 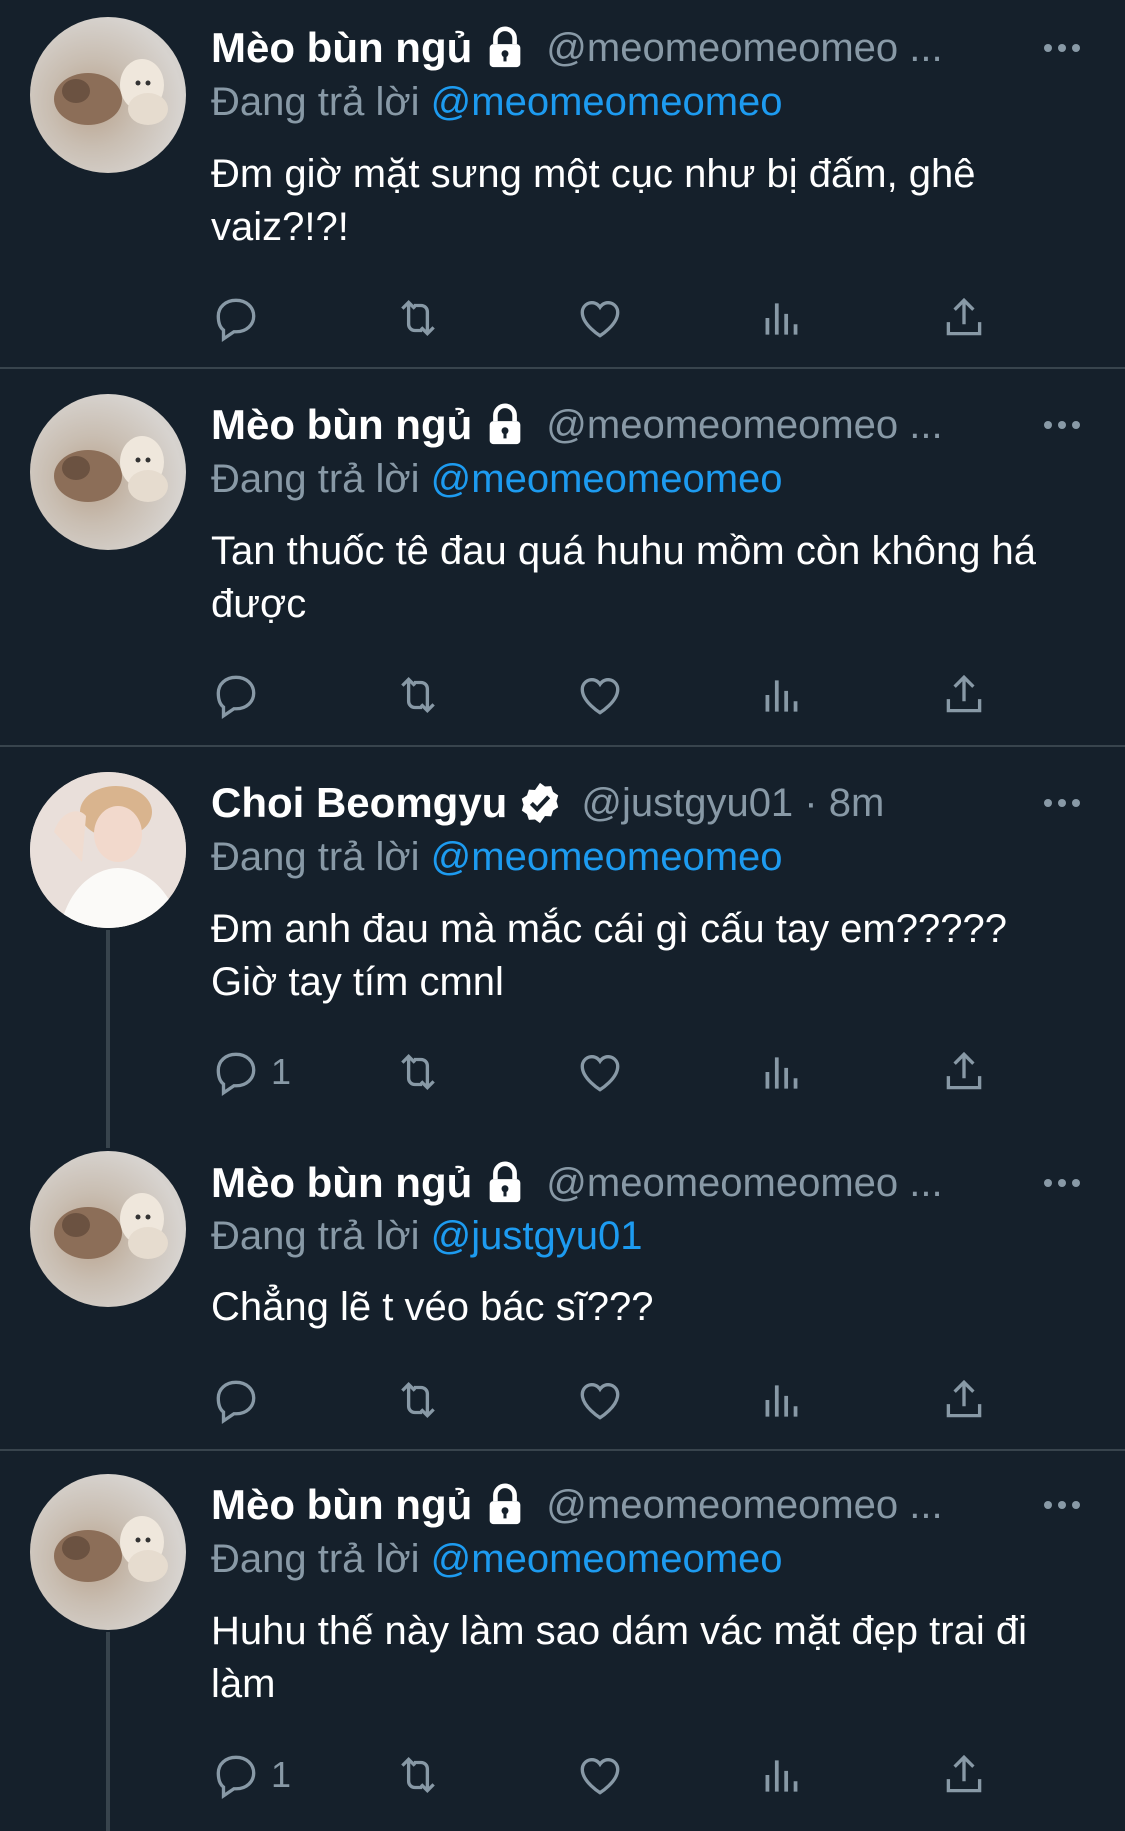 What do you see at coordinates (540, 803) in the screenshot?
I see `verified-icon` at bounding box center [540, 803].